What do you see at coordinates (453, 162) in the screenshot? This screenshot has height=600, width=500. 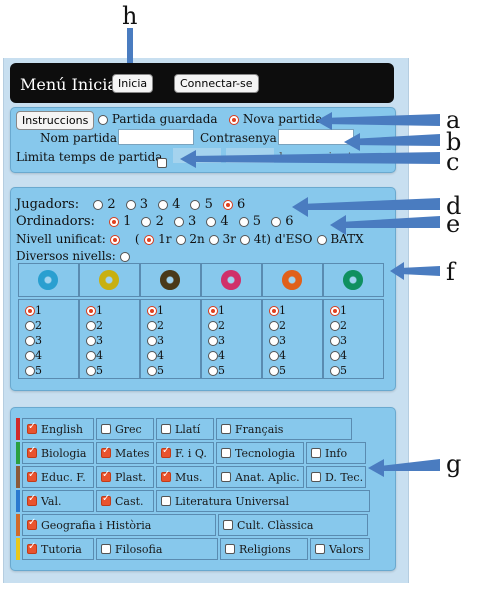 I see `annotation-c: c` at bounding box center [453, 162].